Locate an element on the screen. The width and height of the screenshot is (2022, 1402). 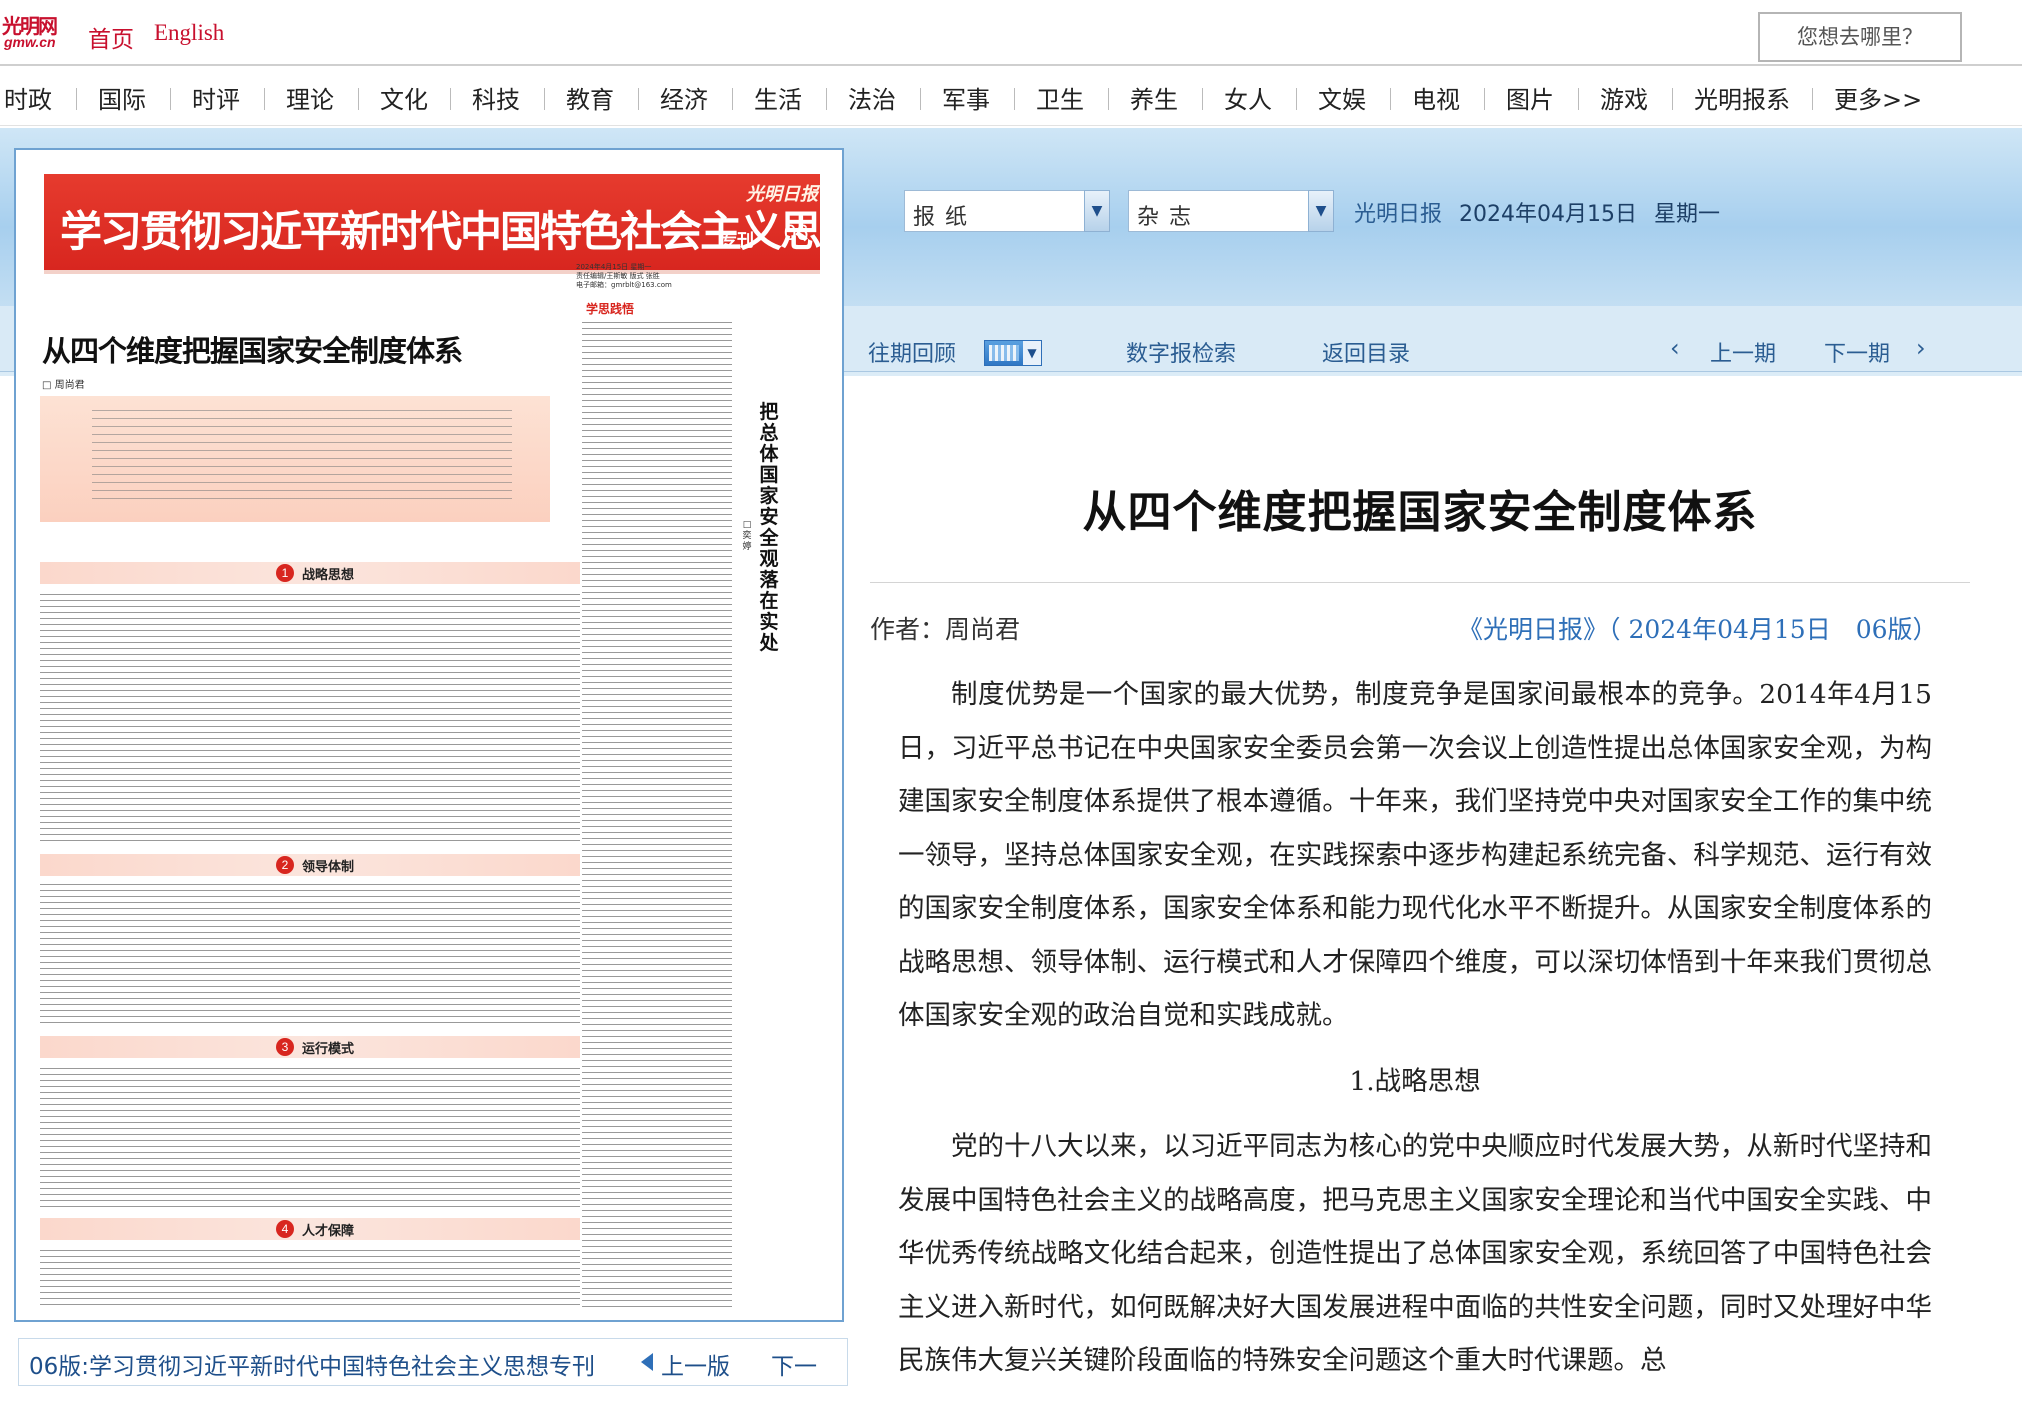
site-logo: 光明网 gmw.cn is located at coordinates (37, 31).